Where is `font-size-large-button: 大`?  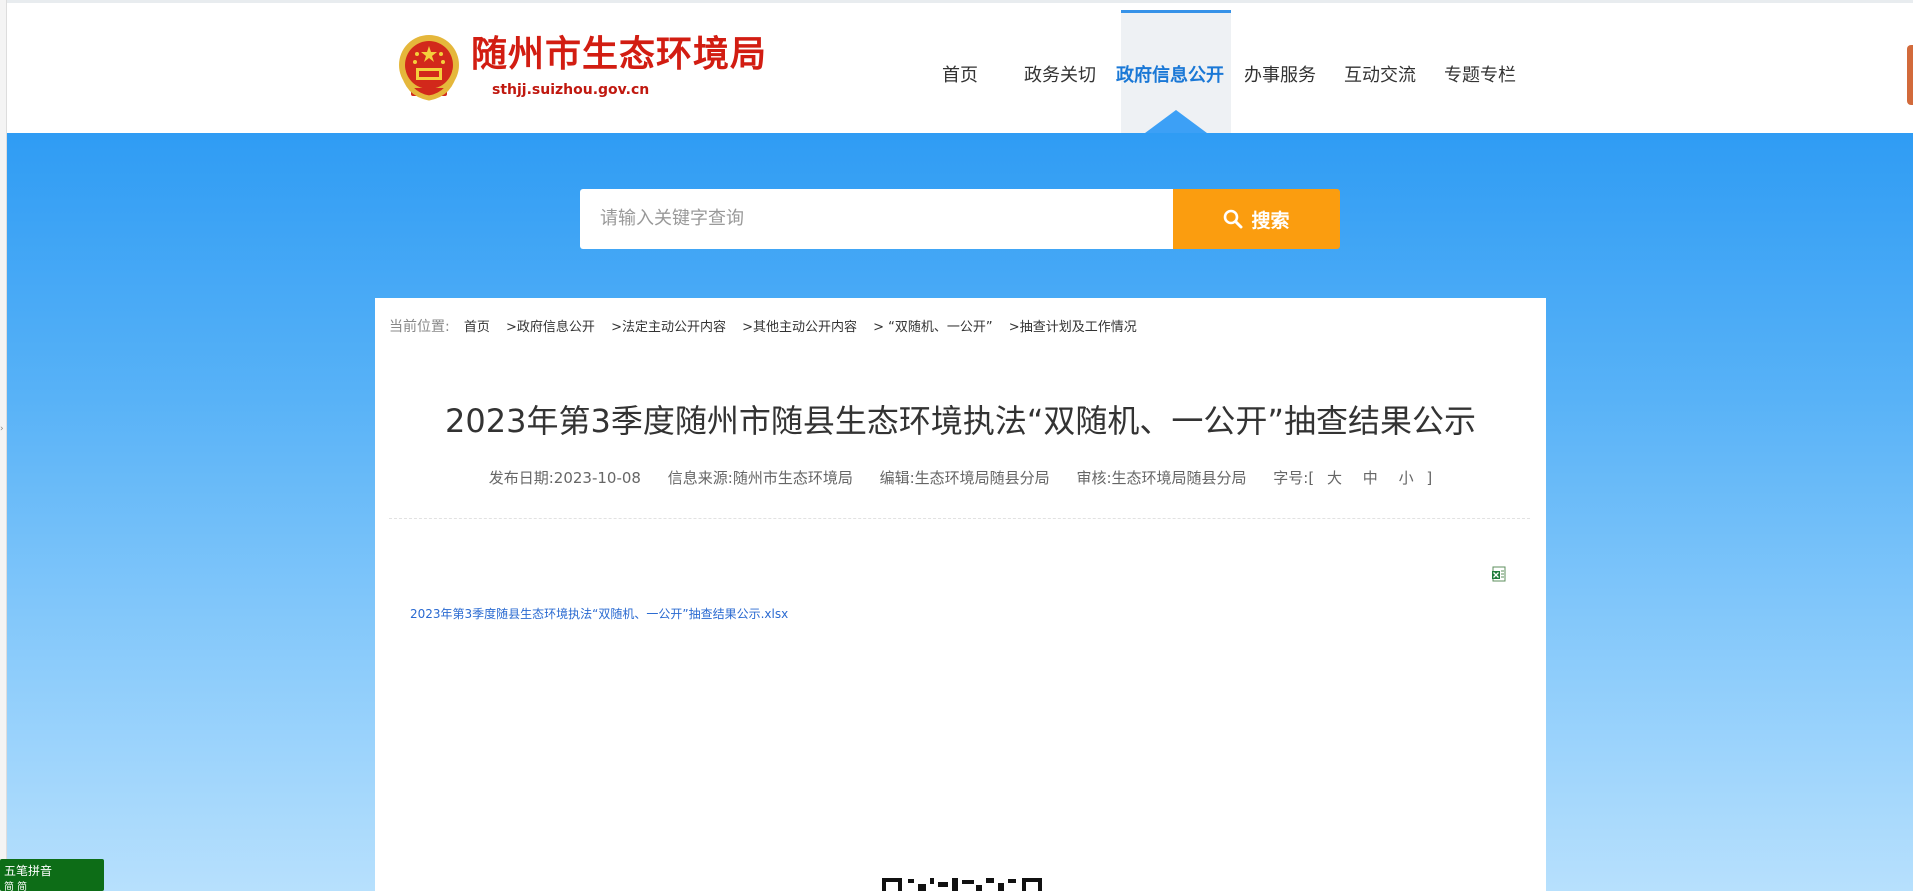 font-size-large-button: 大 is located at coordinates (1334, 478).